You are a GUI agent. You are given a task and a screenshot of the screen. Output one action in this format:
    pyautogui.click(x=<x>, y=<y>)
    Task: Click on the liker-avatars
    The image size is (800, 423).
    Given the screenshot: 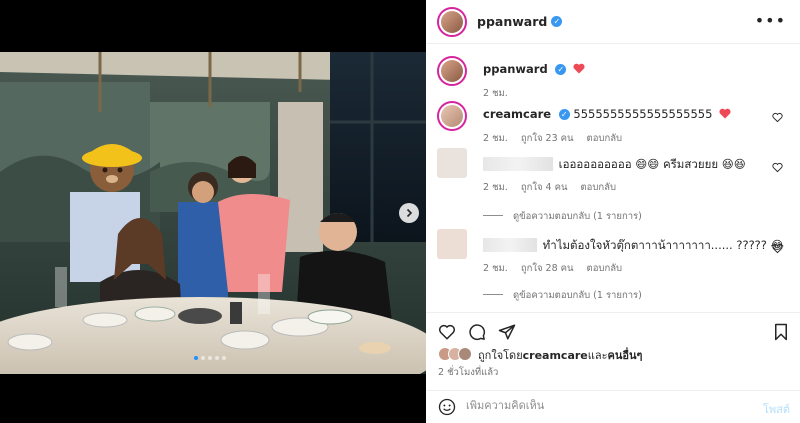 What is the action you would take?
    pyautogui.click(x=455, y=355)
    